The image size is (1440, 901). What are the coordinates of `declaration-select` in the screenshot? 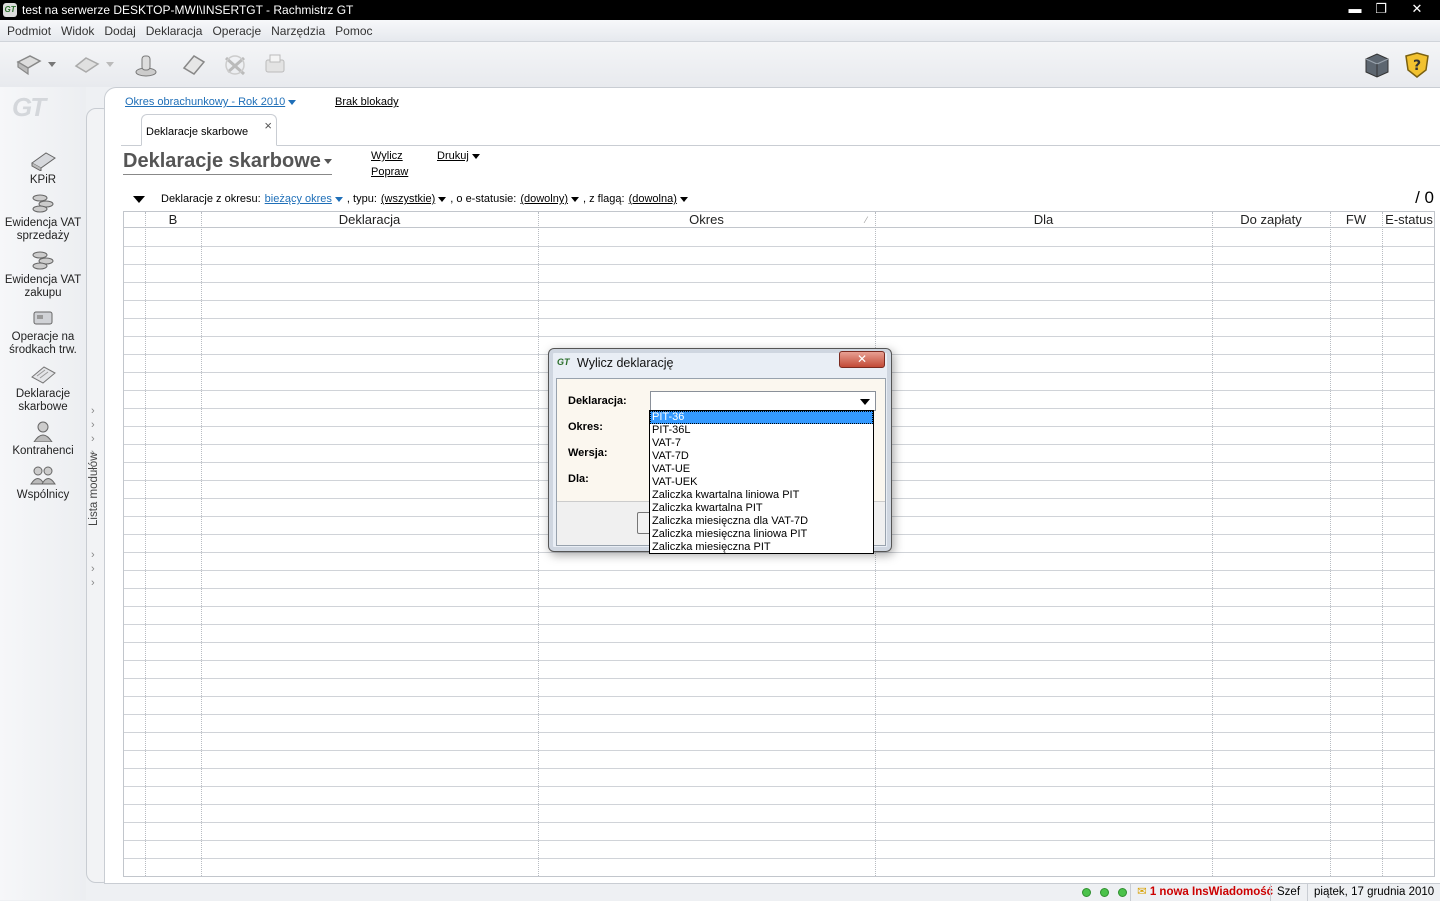 It's located at (763, 401).